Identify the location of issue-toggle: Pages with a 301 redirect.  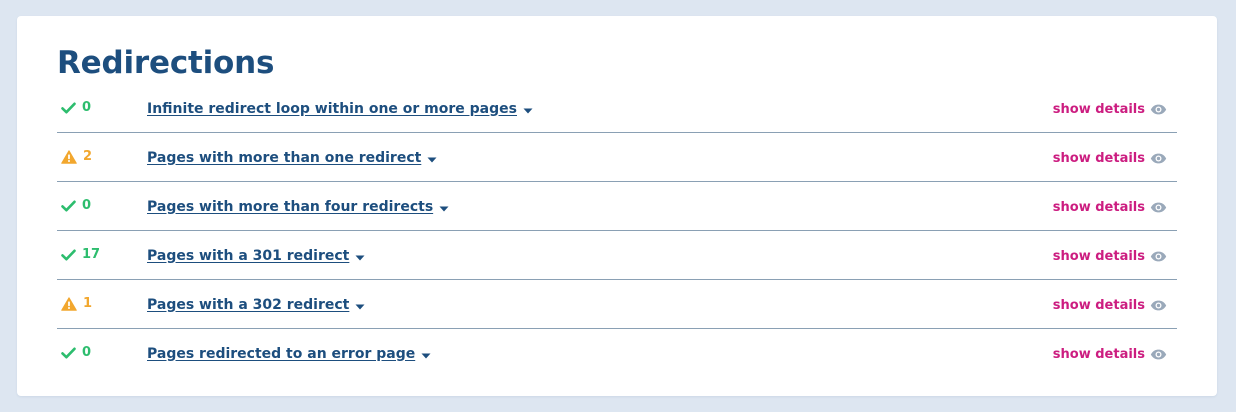
(256, 255).